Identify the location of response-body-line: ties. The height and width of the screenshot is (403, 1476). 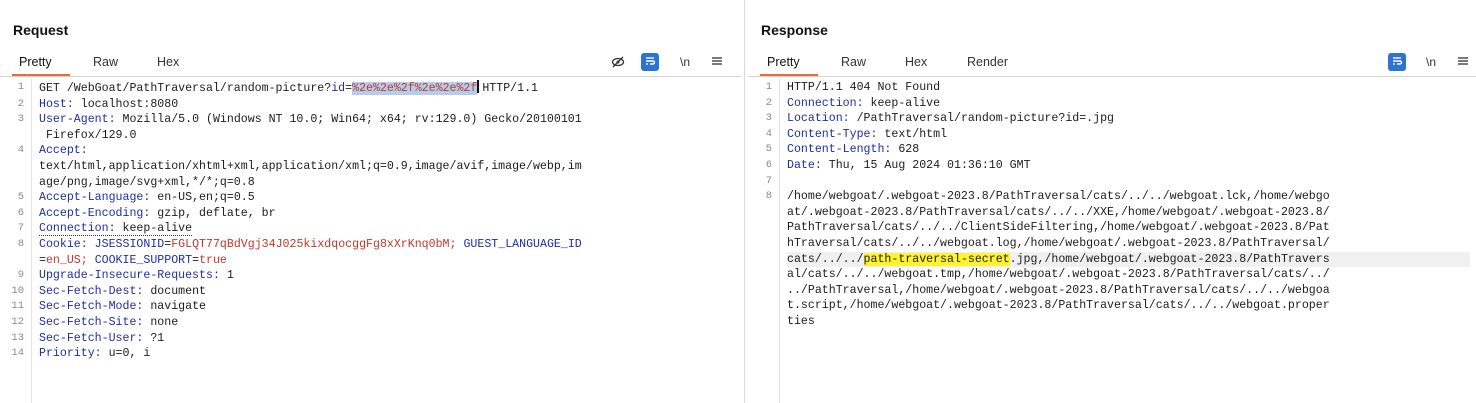
(801, 321).